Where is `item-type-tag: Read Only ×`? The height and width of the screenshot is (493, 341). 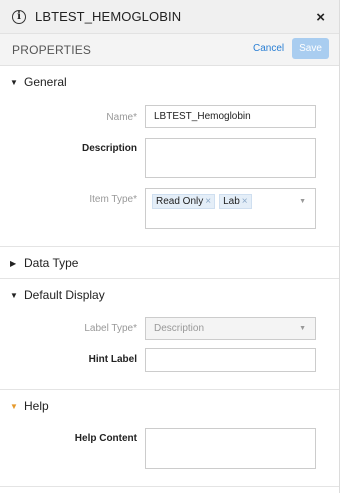 item-type-tag: Read Only × is located at coordinates (184, 201).